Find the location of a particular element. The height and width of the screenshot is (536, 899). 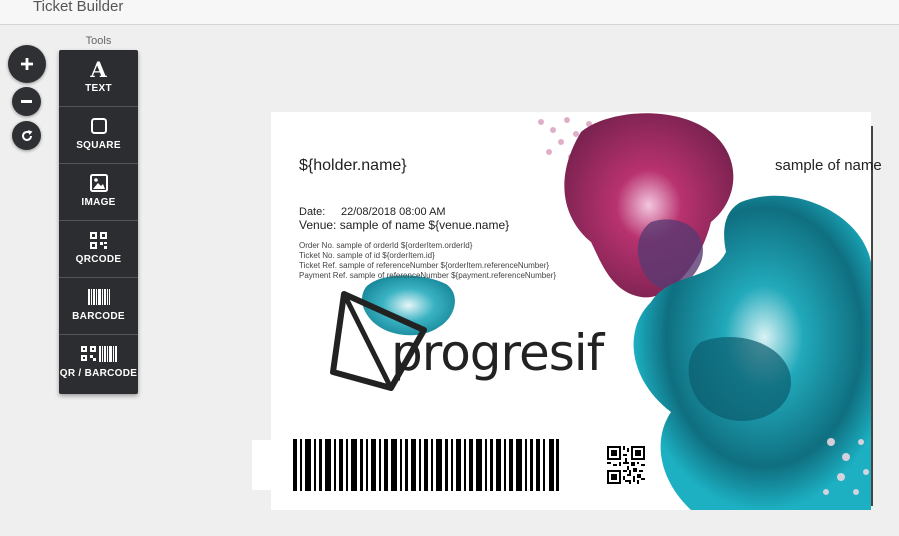

sample-name-field: sample of name is located at coordinates (828, 165).